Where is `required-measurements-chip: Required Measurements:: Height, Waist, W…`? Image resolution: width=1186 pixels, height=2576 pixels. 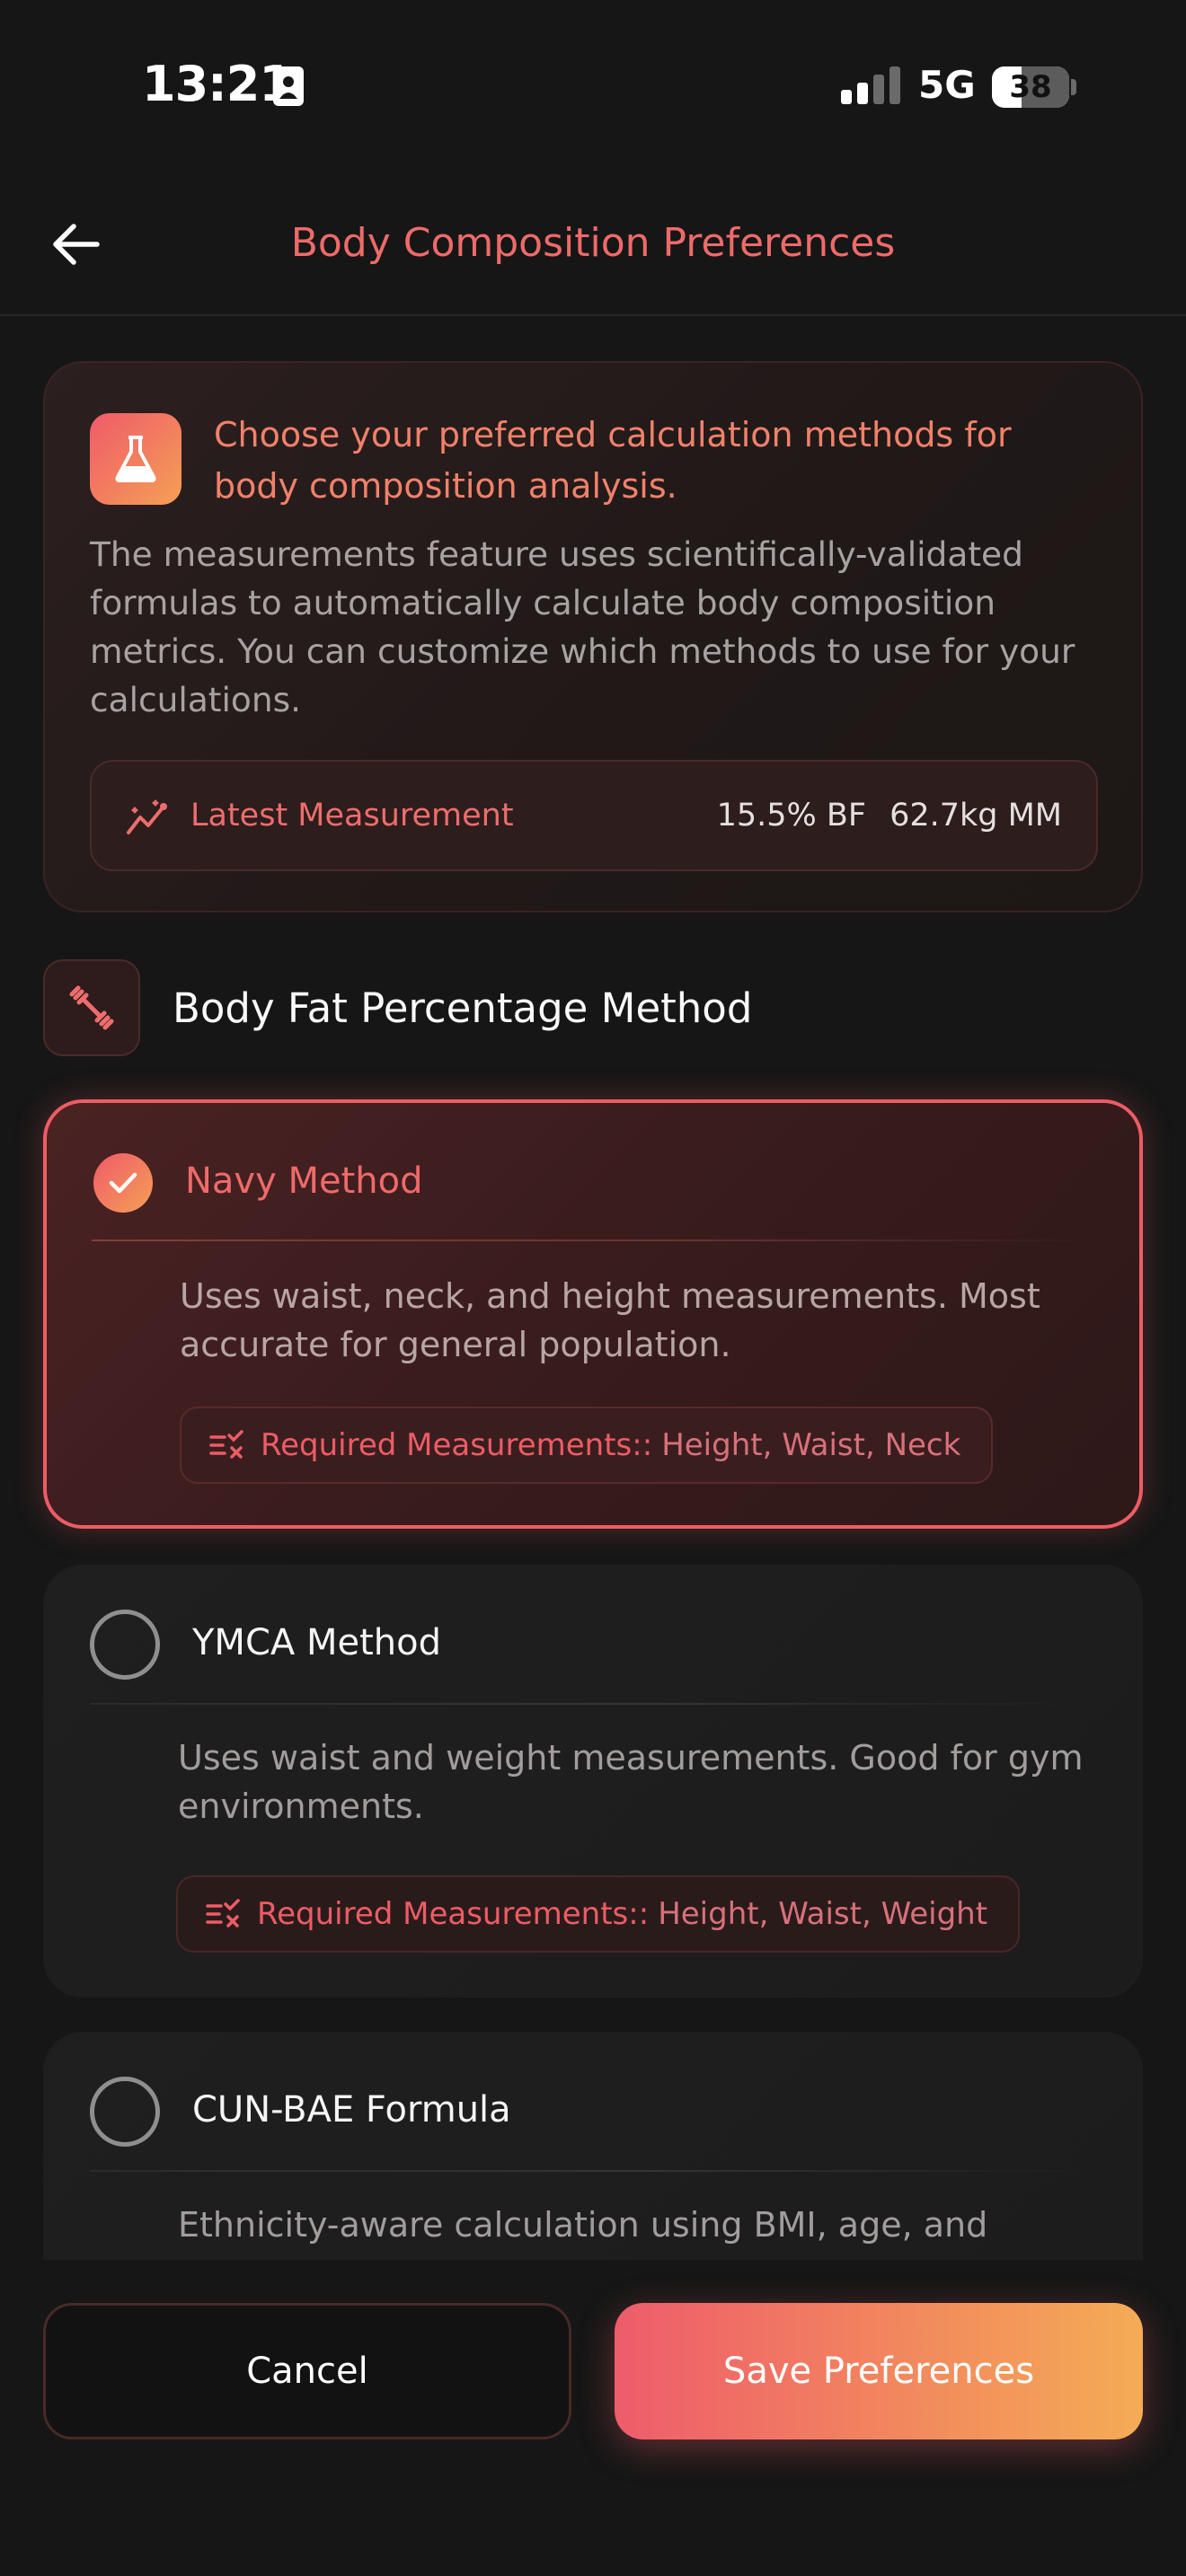 required-measurements-chip: Required Measurements:: Height, Waist, W… is located at coordinates (598, 1914).